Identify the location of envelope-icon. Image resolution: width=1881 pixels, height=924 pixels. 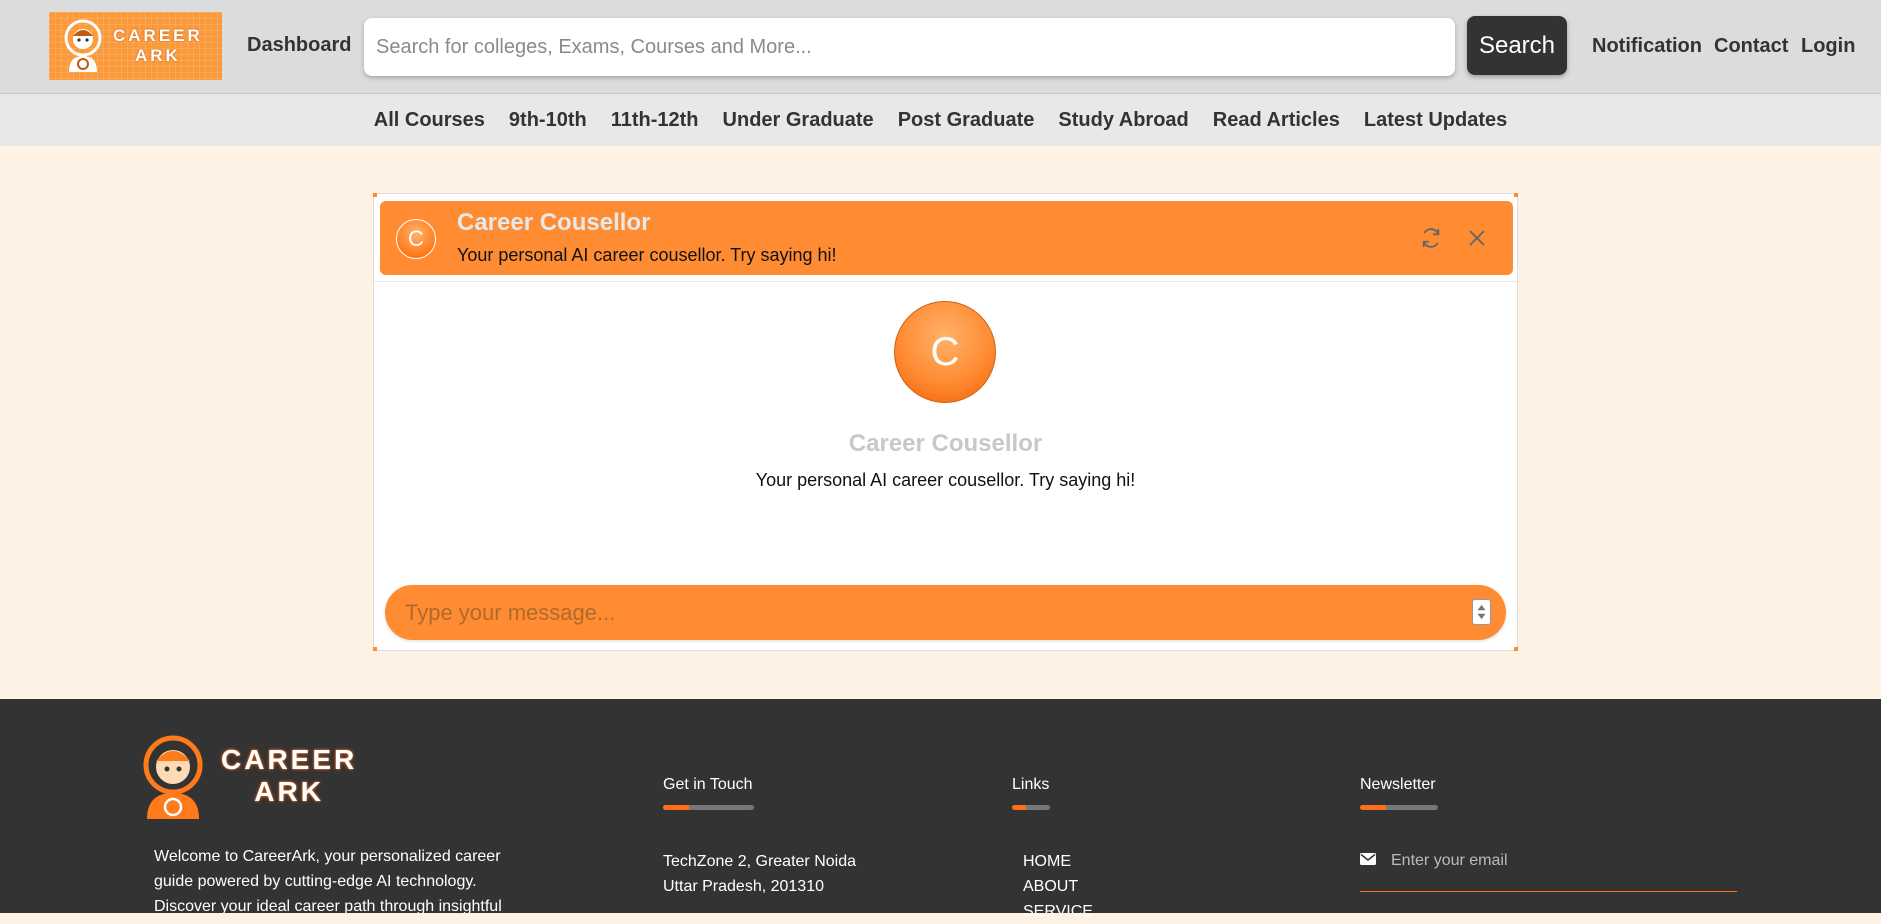
(1368, 859).